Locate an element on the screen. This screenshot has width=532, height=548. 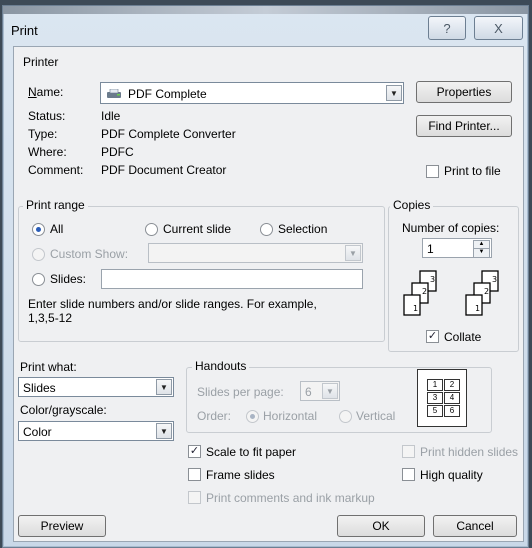
all-label: All is located at coordinates (57, 229).